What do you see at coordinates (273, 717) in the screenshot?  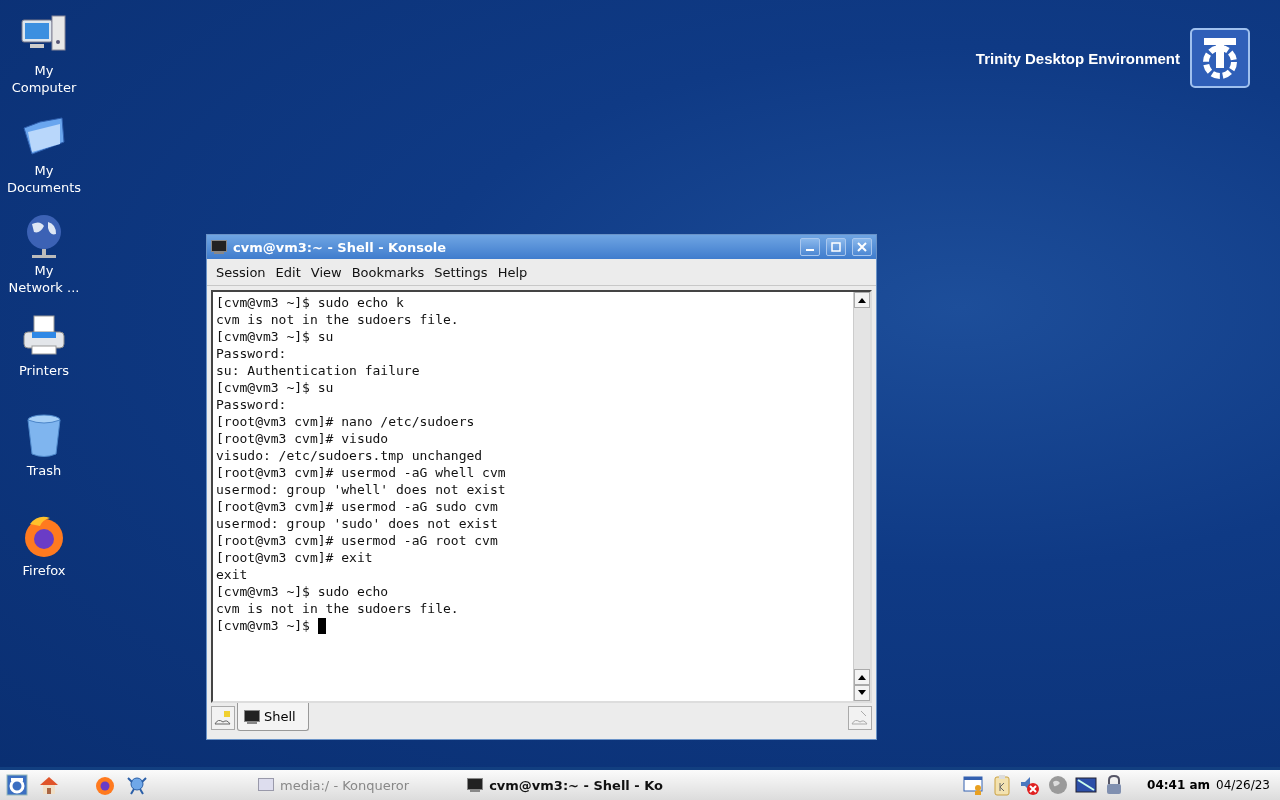 I see `session-tab: Shell` at bounding box center [273, 717].